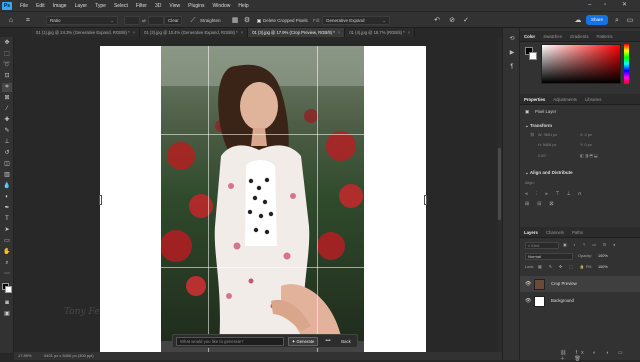 Image resolution: width=640 pixels, height=362 pixels. Describe the element at coordinates (605, 36) in the screenshot. I see `tab-patterns: Patterns` at that location.